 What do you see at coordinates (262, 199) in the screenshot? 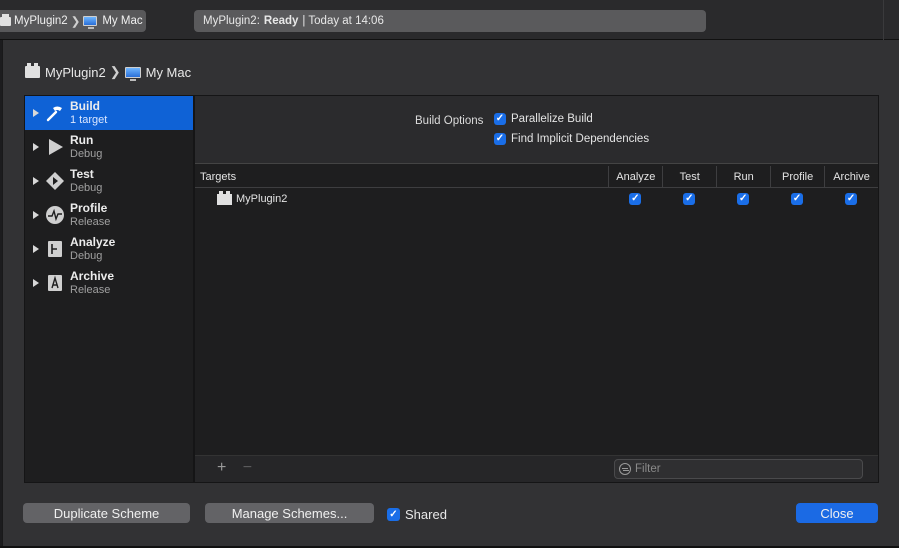
I see `target-name: MyPlugin2` at bounding box center [262, 199].